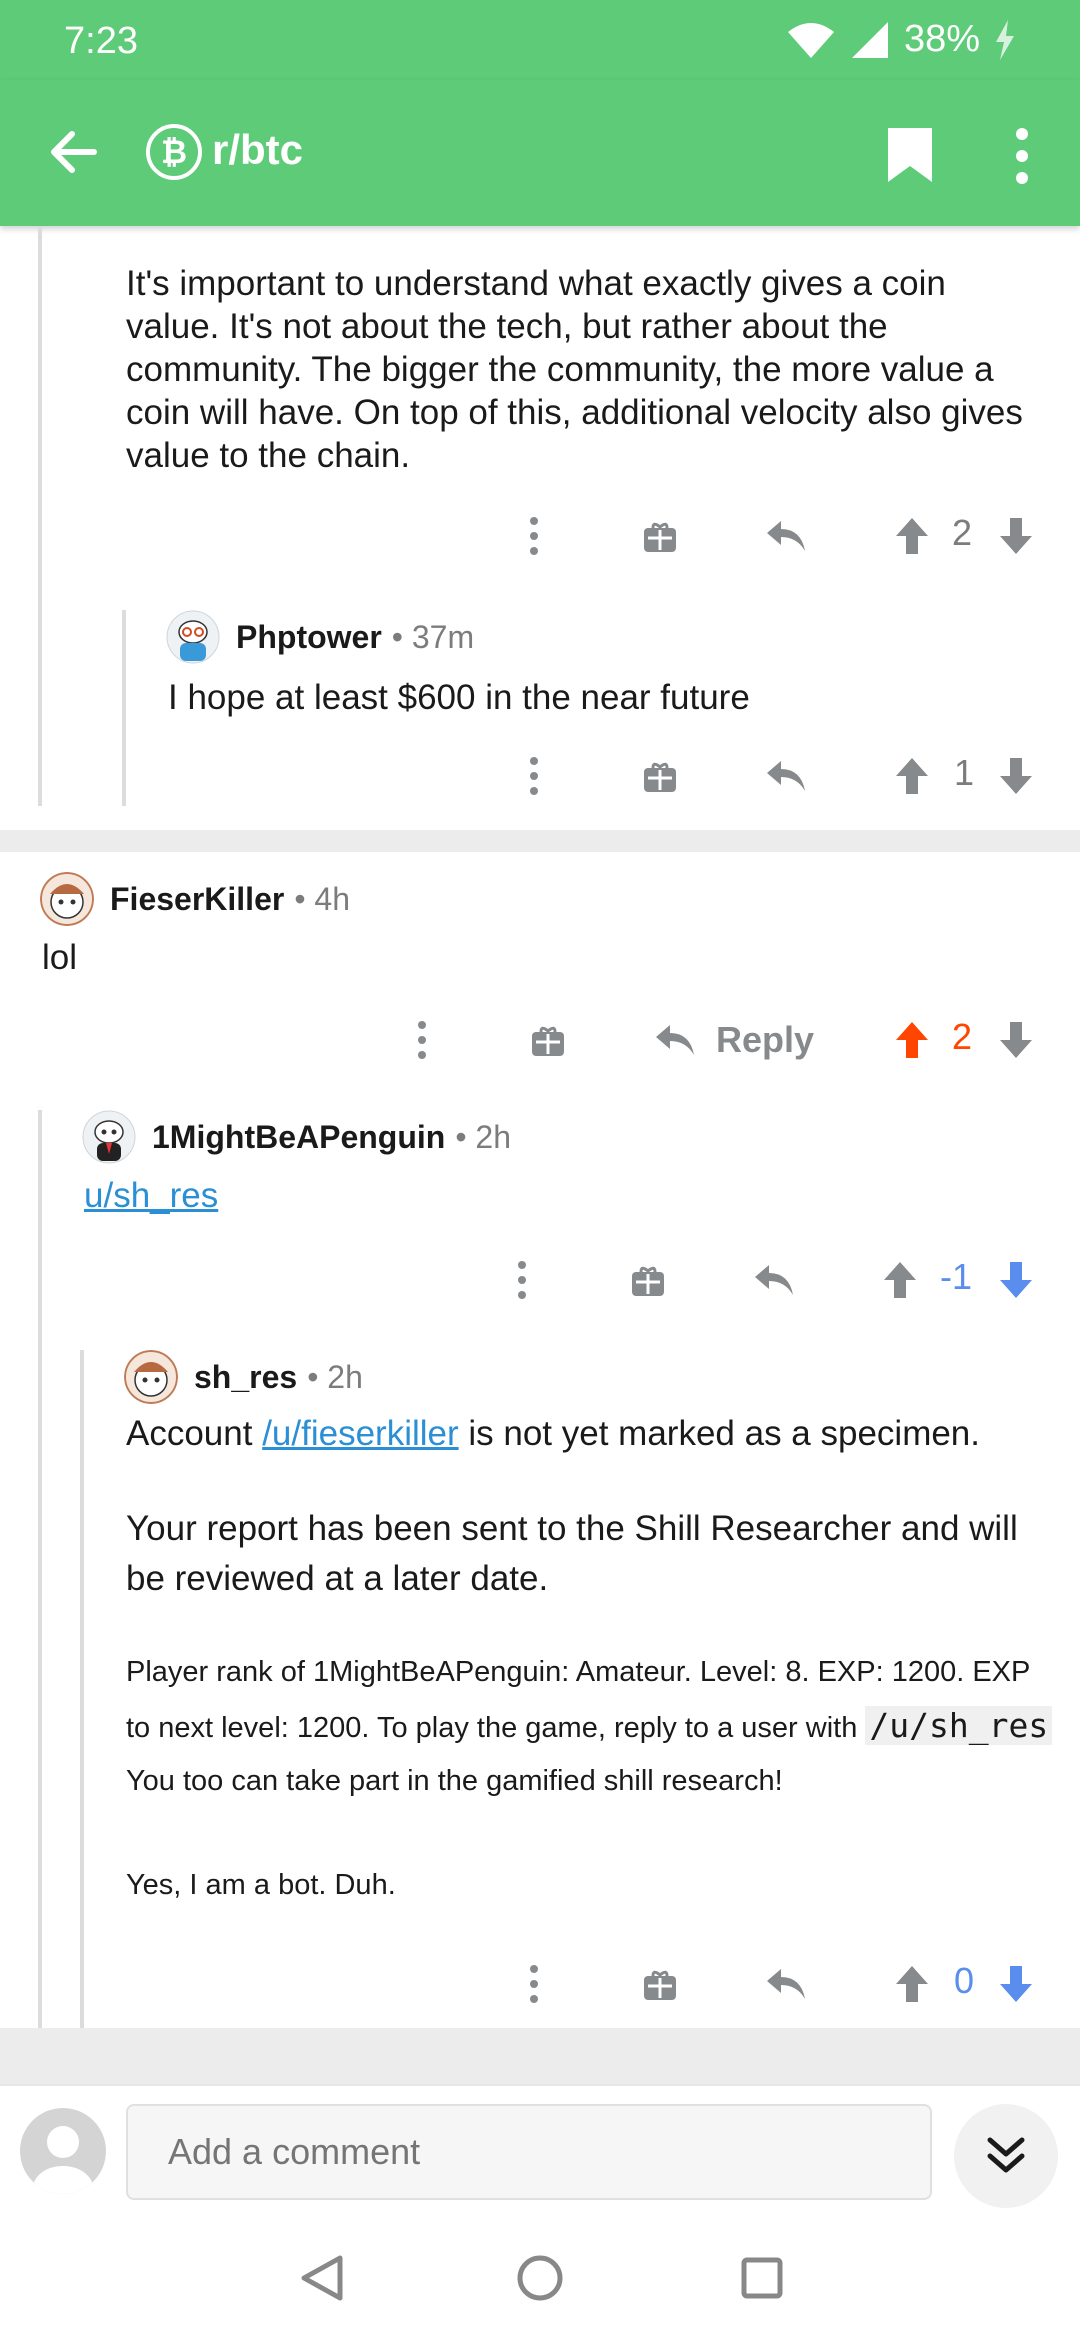  I want to click on comment-actions: 1, so click(540, 776).